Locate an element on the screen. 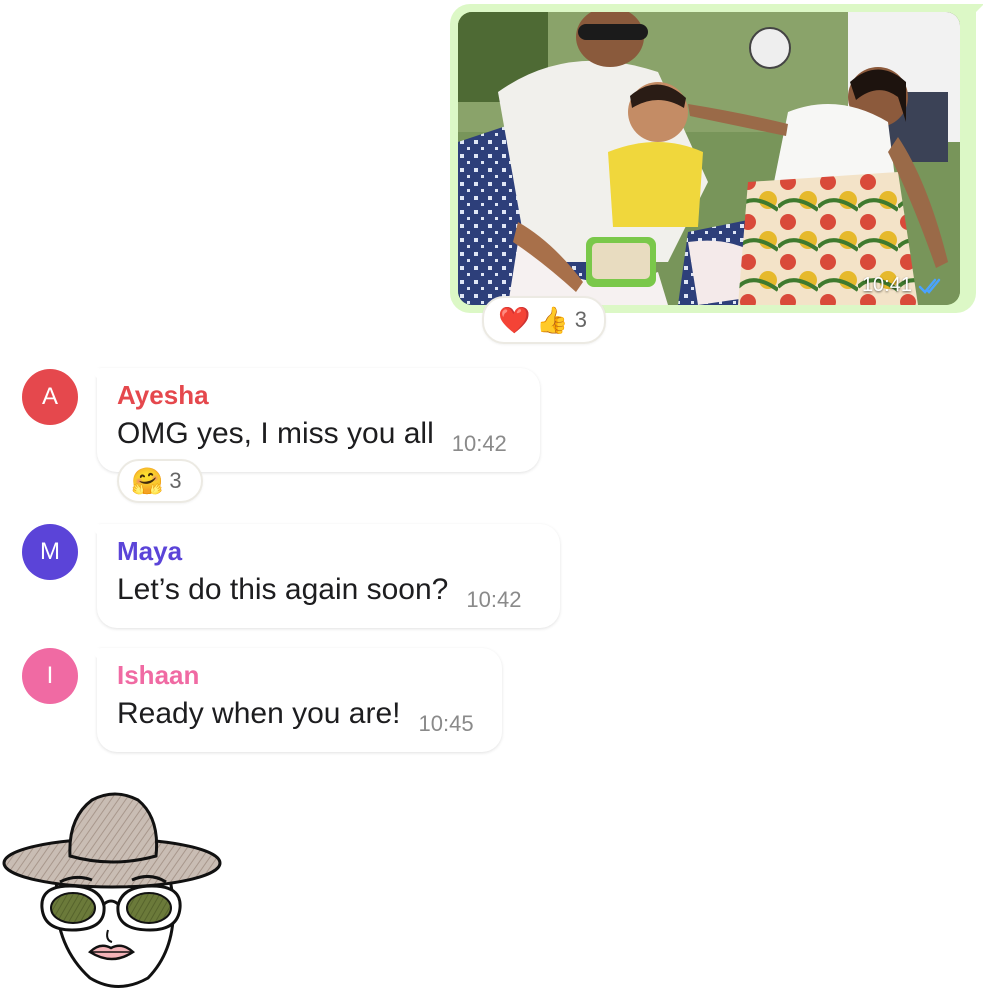  avatar-ishaan: I is located at coordinates (50, 676).